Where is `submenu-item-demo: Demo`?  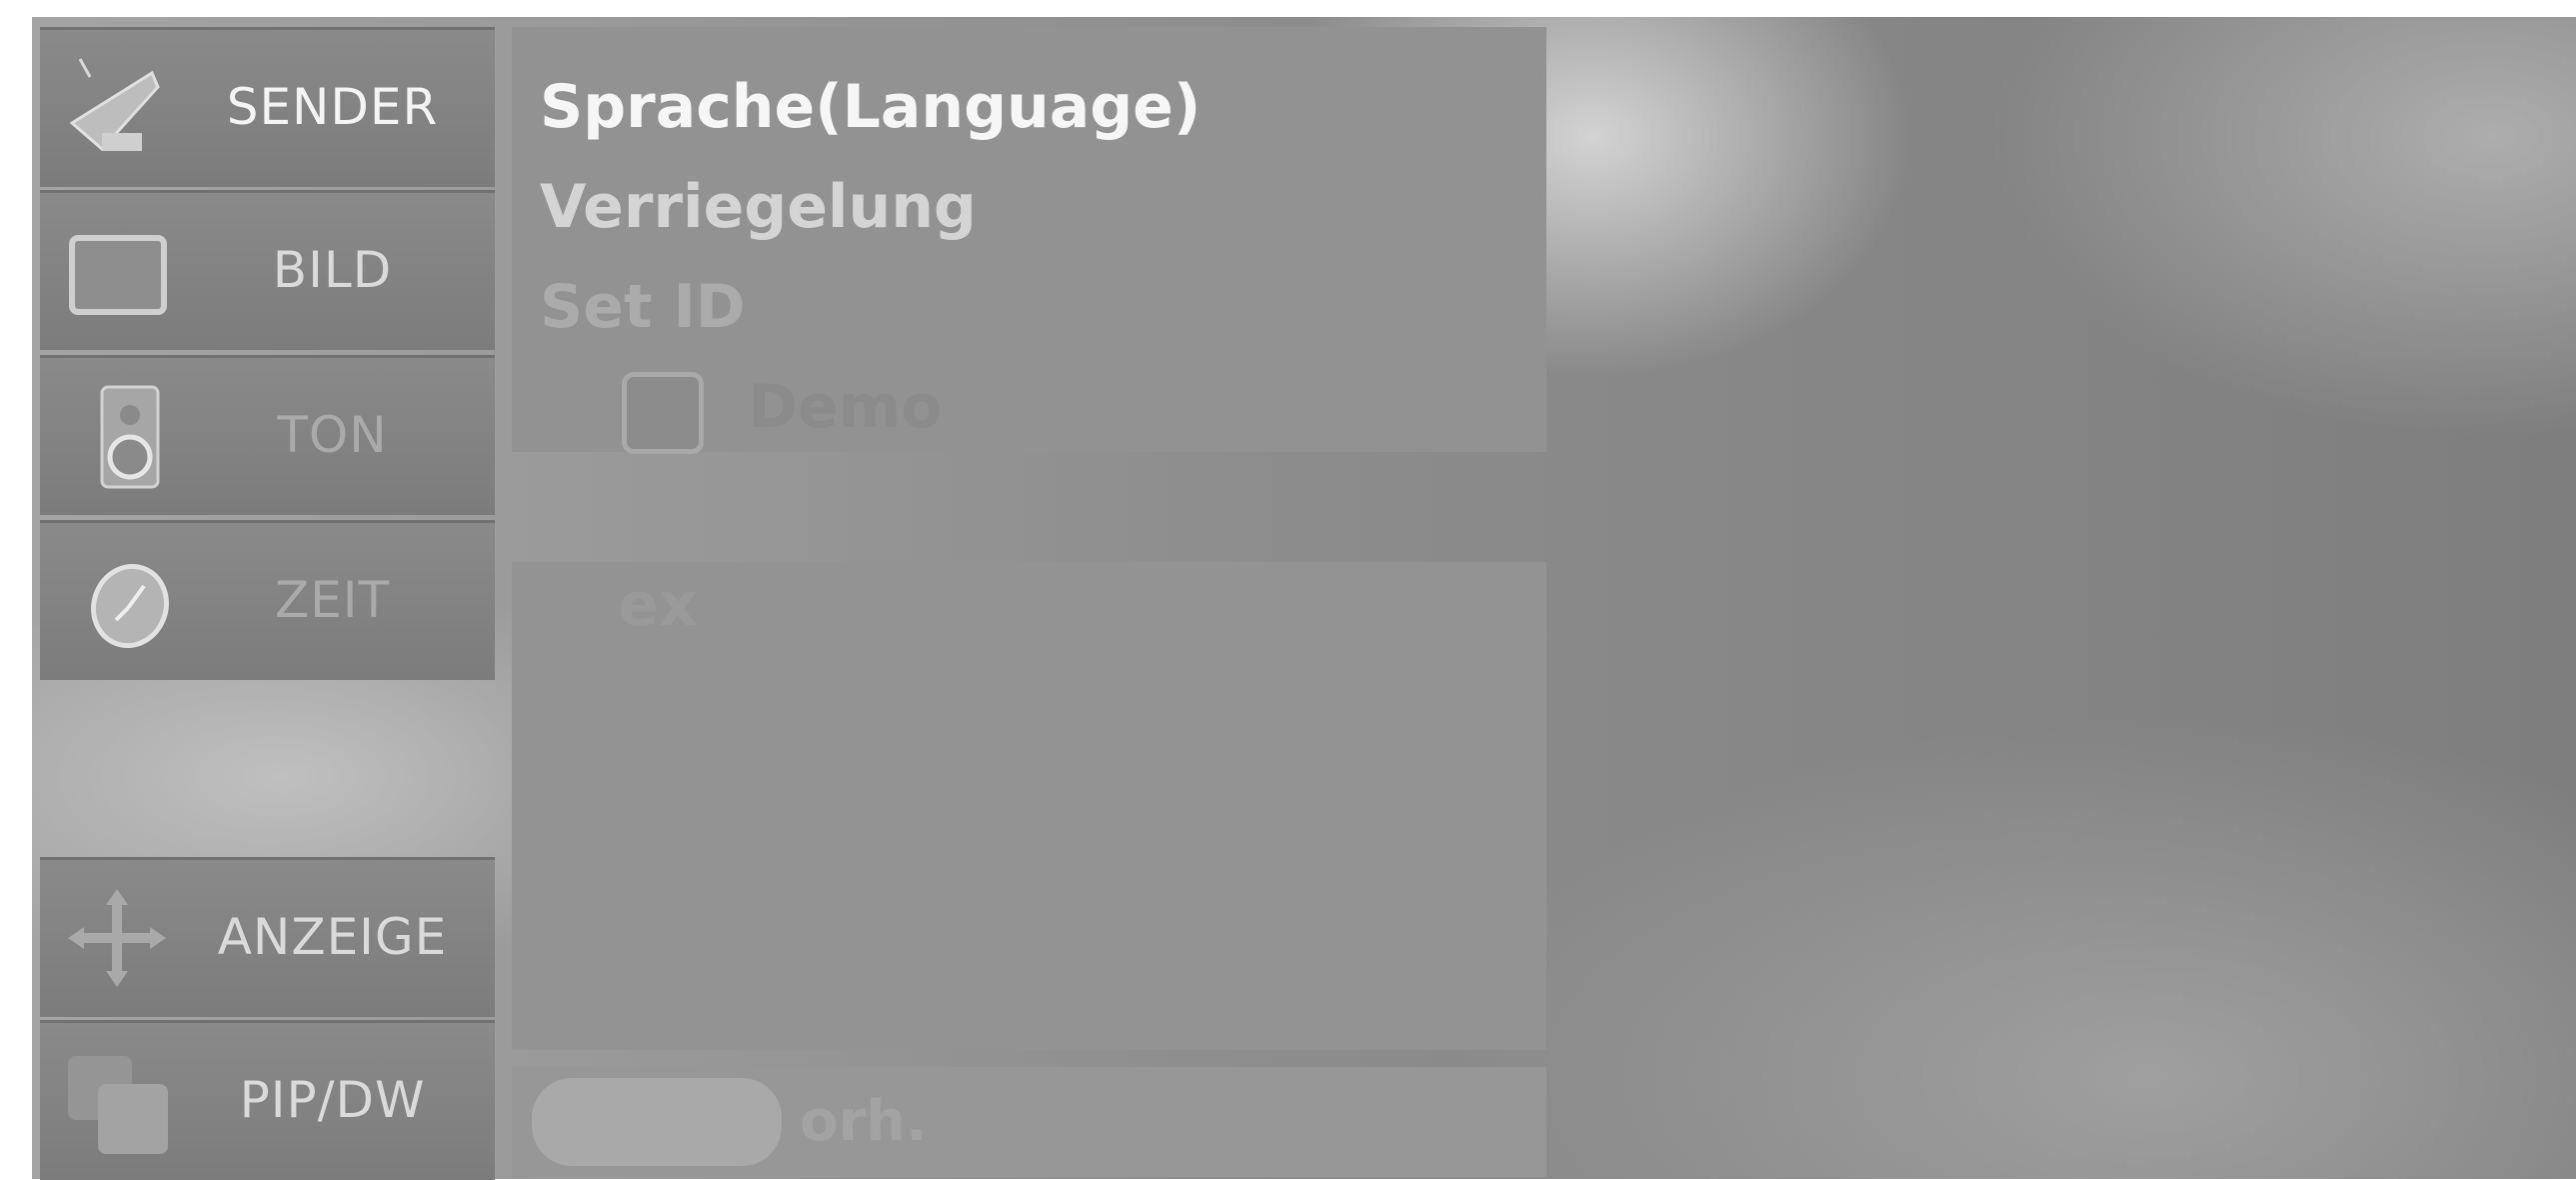 submenu-item-demo: Demo is located at coordinates (845, 407).